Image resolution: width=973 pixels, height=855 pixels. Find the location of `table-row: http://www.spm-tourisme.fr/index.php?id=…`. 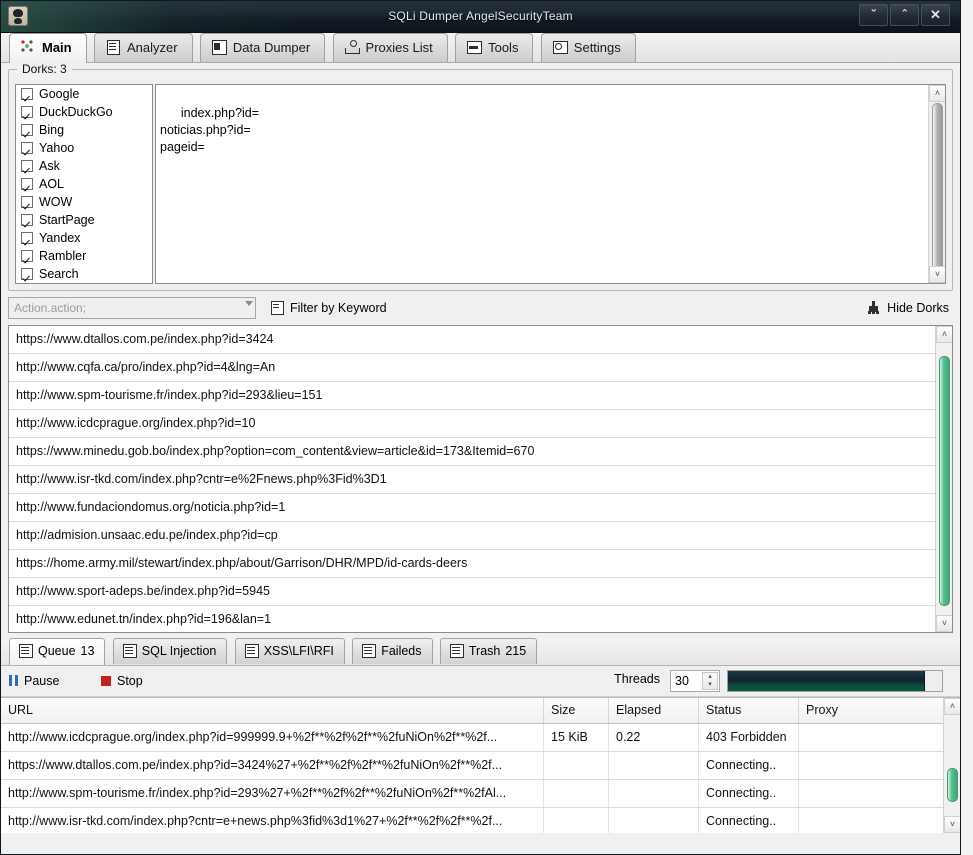

table-row: http://www.spm-tourisme.fr/index.php?id=… is located at coordinates (480, 794).